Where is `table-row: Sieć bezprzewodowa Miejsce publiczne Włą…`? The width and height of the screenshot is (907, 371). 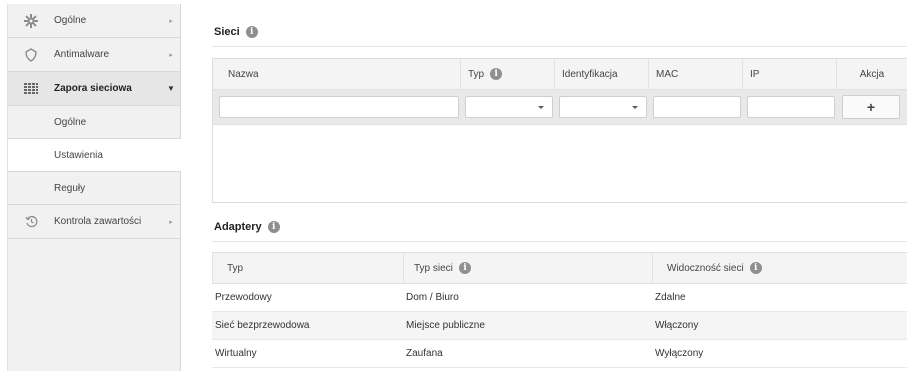 table-row: Sieć bezprzewodowa Miejsce publiczne Włą… is located at coordinates (559, 326).